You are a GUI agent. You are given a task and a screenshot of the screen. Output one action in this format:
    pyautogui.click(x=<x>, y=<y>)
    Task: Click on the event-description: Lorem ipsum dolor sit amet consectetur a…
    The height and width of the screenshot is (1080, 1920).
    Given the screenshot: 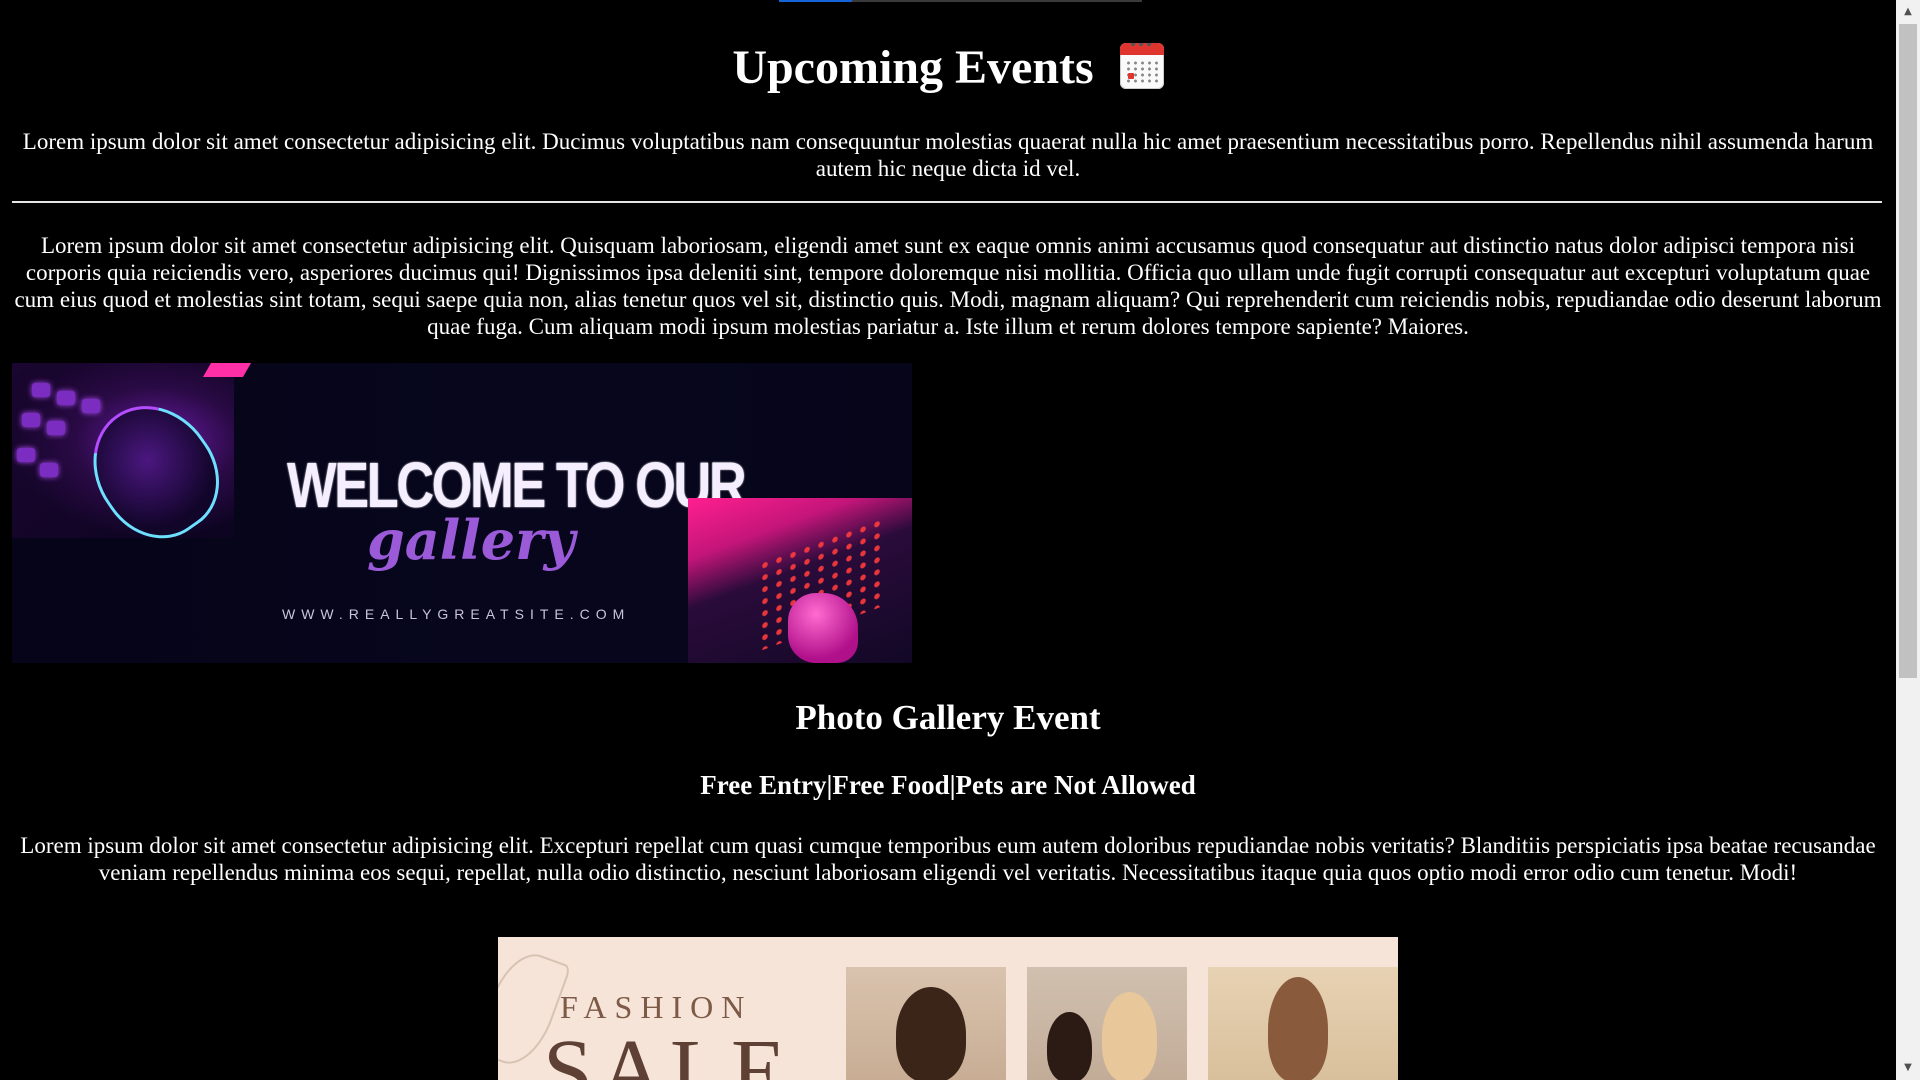 What is the action you would take?
    pyautogui.click(x=948, y=859)
    